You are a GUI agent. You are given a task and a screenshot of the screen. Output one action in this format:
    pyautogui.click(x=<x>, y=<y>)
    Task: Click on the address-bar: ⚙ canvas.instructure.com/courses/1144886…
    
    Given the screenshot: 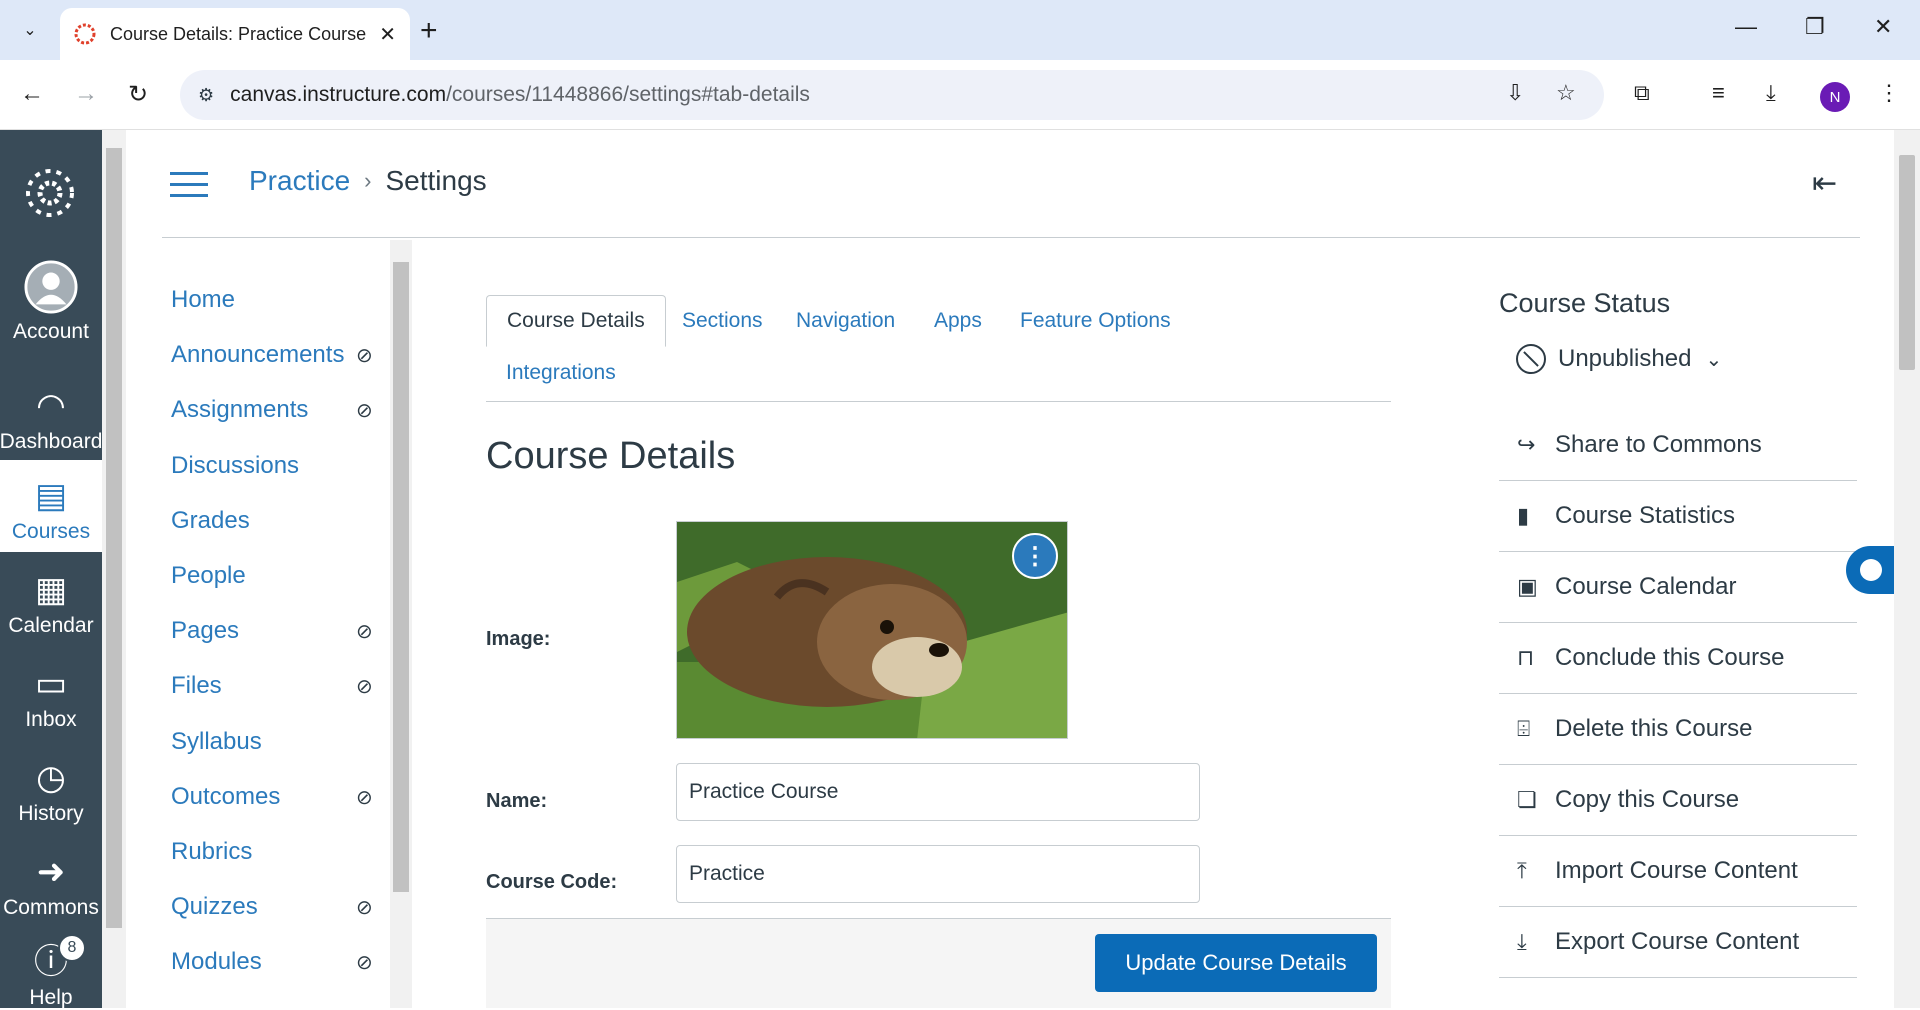 What is the action you would take?
    pyautogui.click(x=892, y=95)
    